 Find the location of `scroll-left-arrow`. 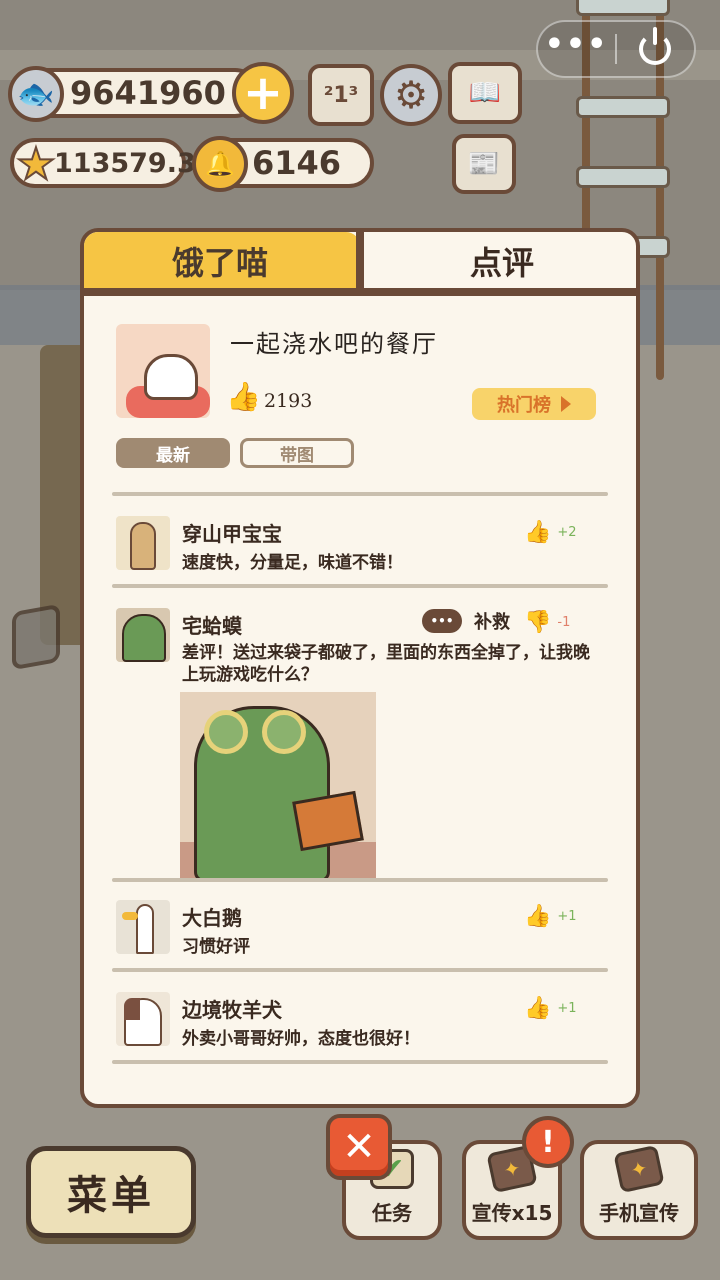

scroll-left-arrow is located at coordinates (36, 637).